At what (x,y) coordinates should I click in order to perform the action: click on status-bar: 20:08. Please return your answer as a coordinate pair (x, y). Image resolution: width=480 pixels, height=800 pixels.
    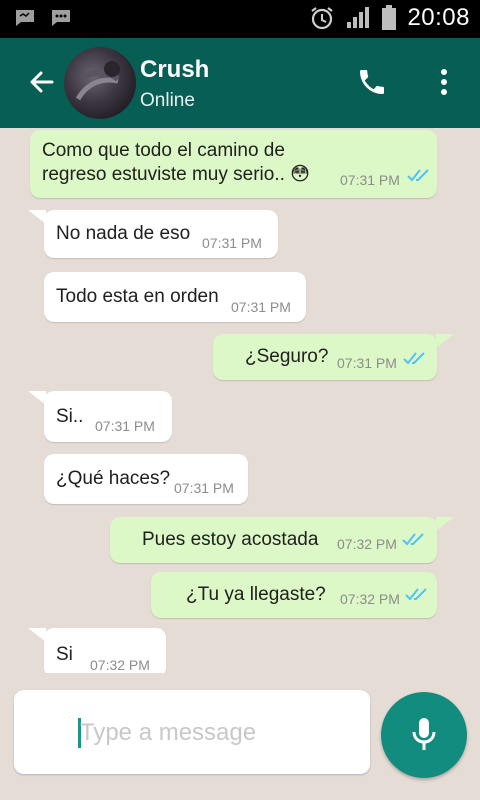
    Looking at the image, I should click on (240, 19).